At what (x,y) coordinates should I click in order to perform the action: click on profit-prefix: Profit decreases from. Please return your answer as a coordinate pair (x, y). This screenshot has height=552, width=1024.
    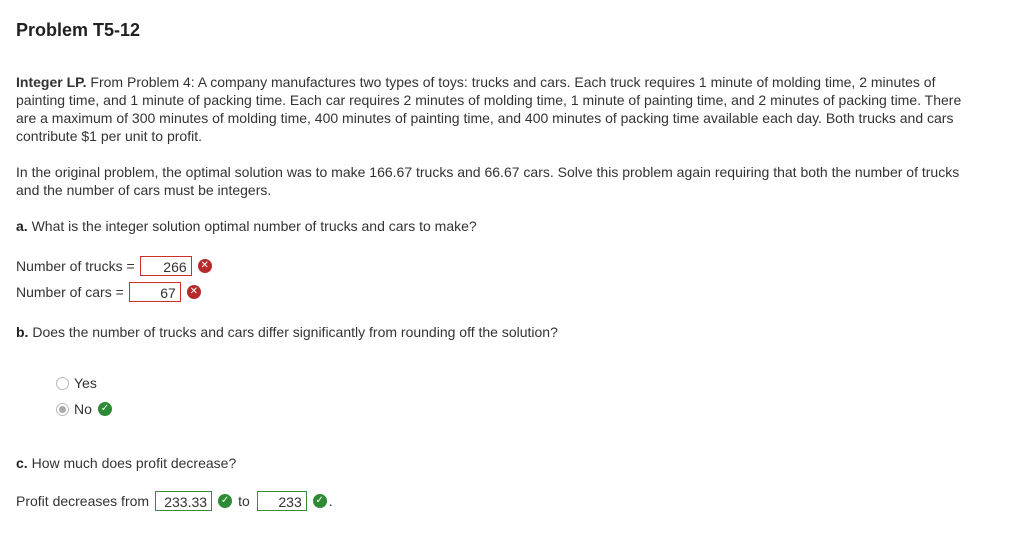
    Looking at the image, I should click on (83, 501).